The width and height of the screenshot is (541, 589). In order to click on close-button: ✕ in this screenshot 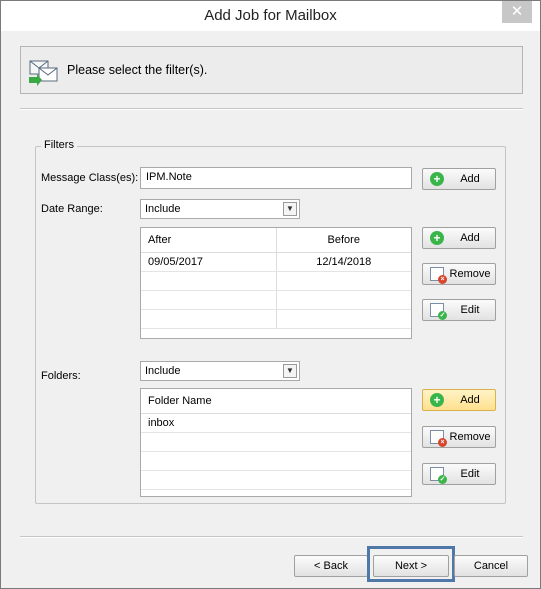, I will do `click(517, 12)`.